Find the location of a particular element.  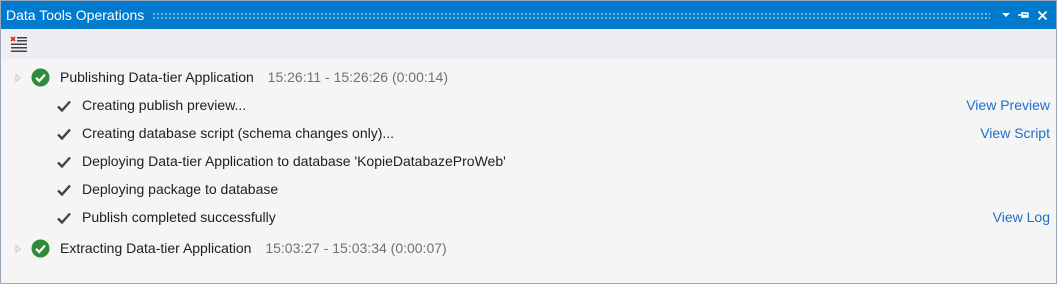

operation-title-text: Publishing Data-tier Application is located at coordinates (157, 77).